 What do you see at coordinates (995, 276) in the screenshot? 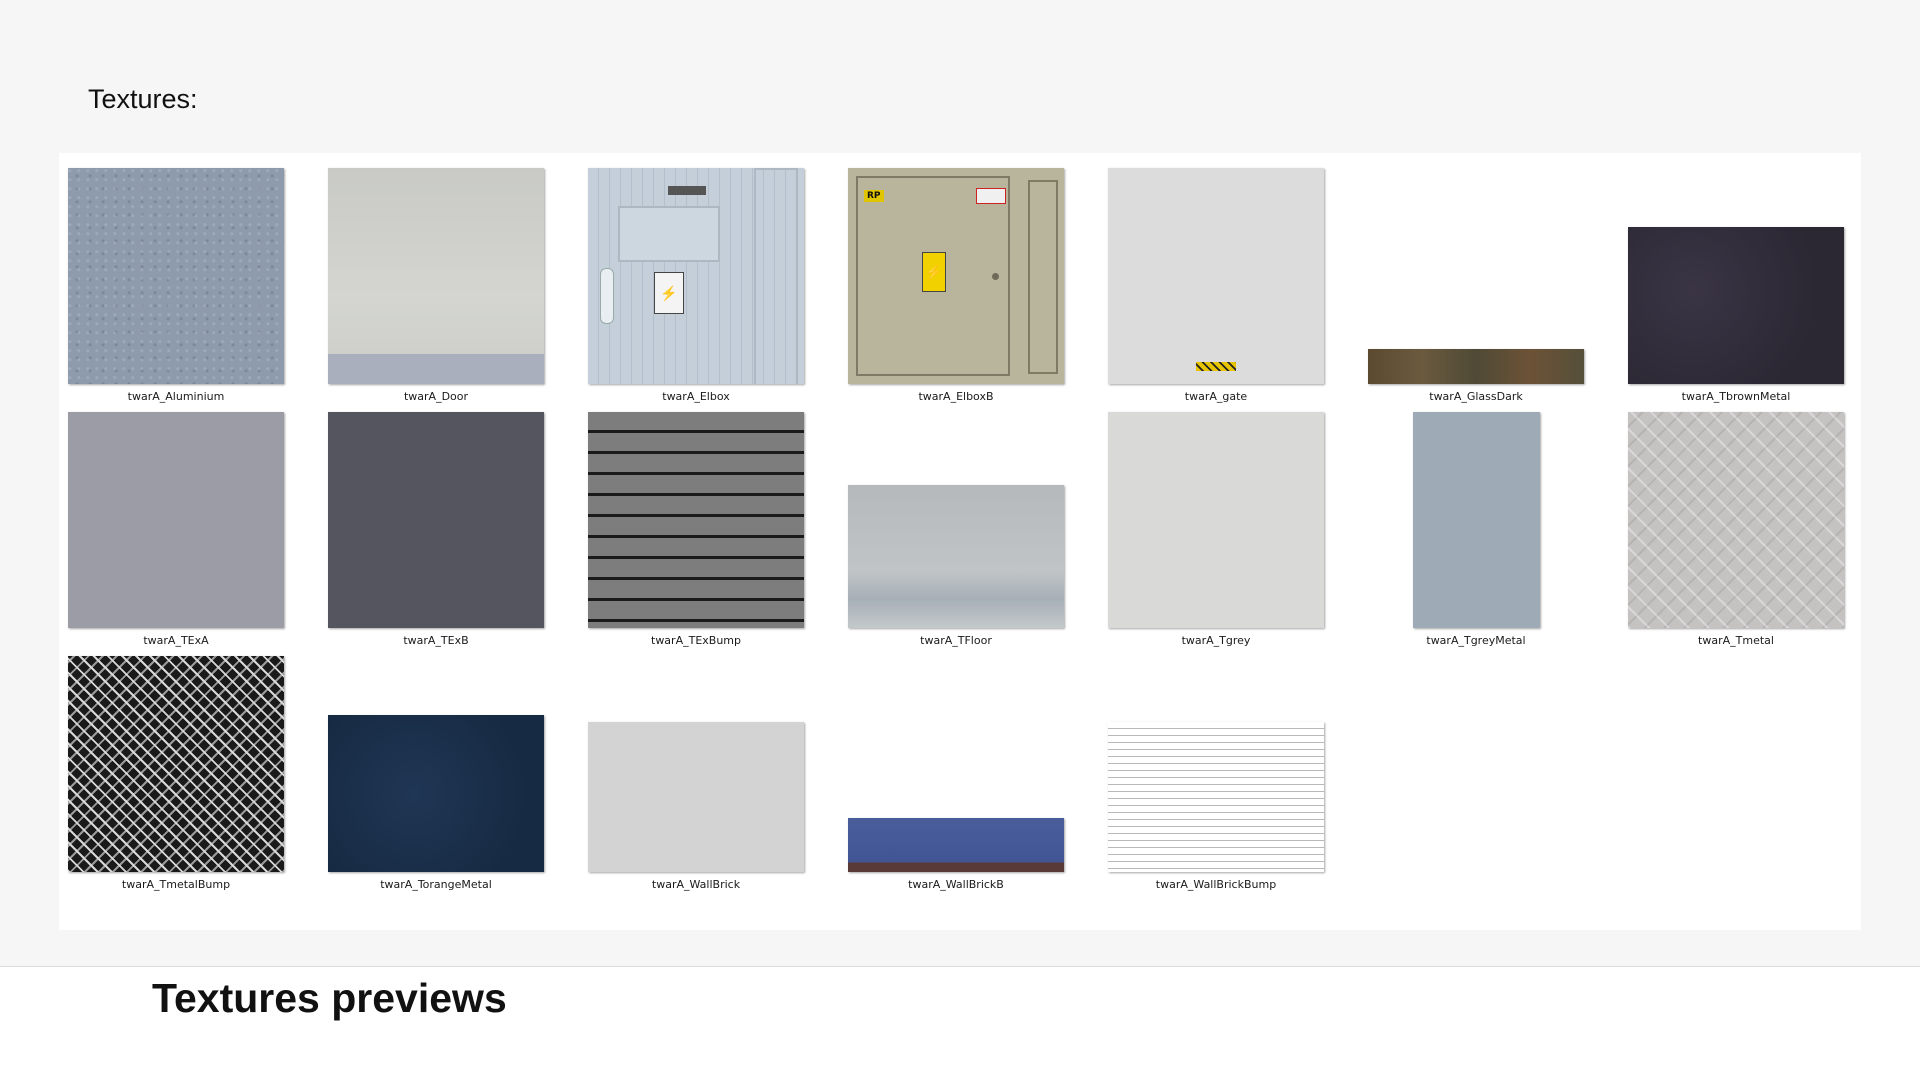
I see `cabinet-lock` at bounding box center [995, 276].